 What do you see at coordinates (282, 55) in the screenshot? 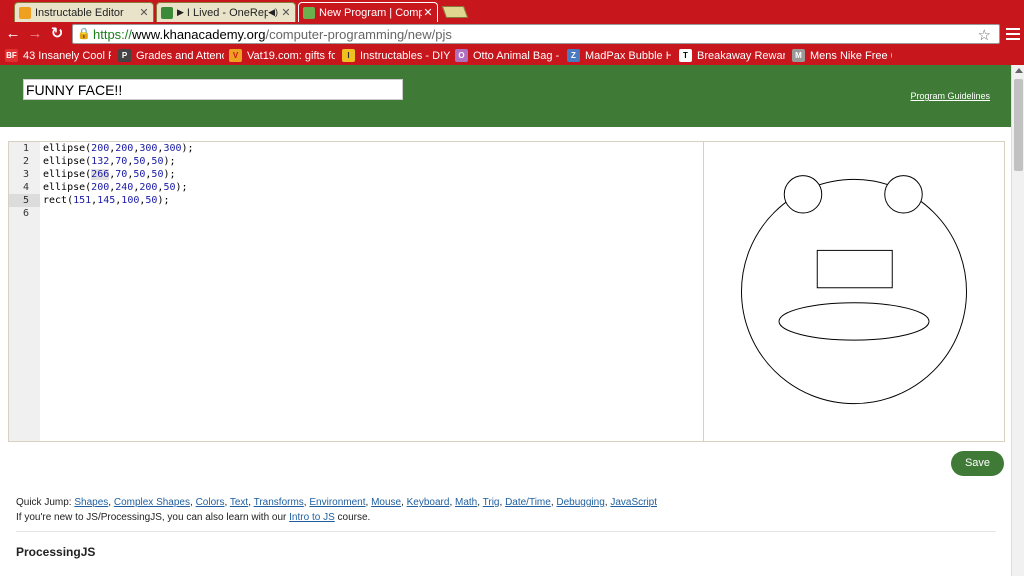
I see `bookmark-item: V Vat19.com: gifts for` at bounding box center [282, 55].